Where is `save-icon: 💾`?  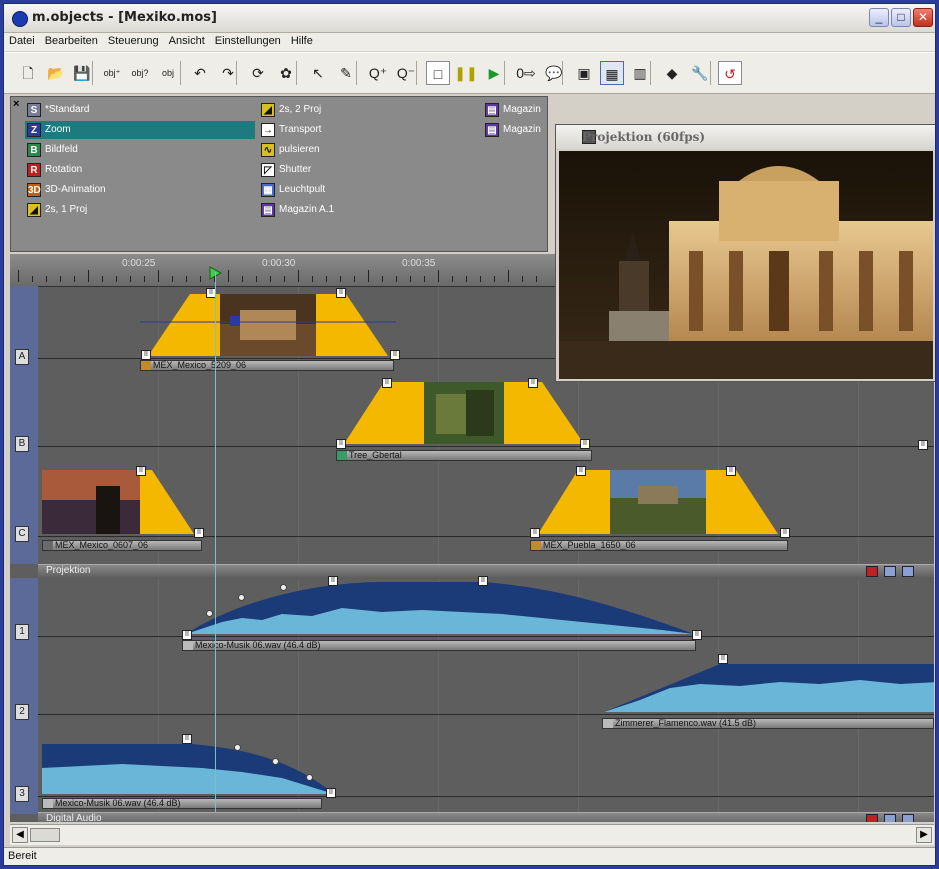 save-icon: 💾 is located at coordinates (82, 73).